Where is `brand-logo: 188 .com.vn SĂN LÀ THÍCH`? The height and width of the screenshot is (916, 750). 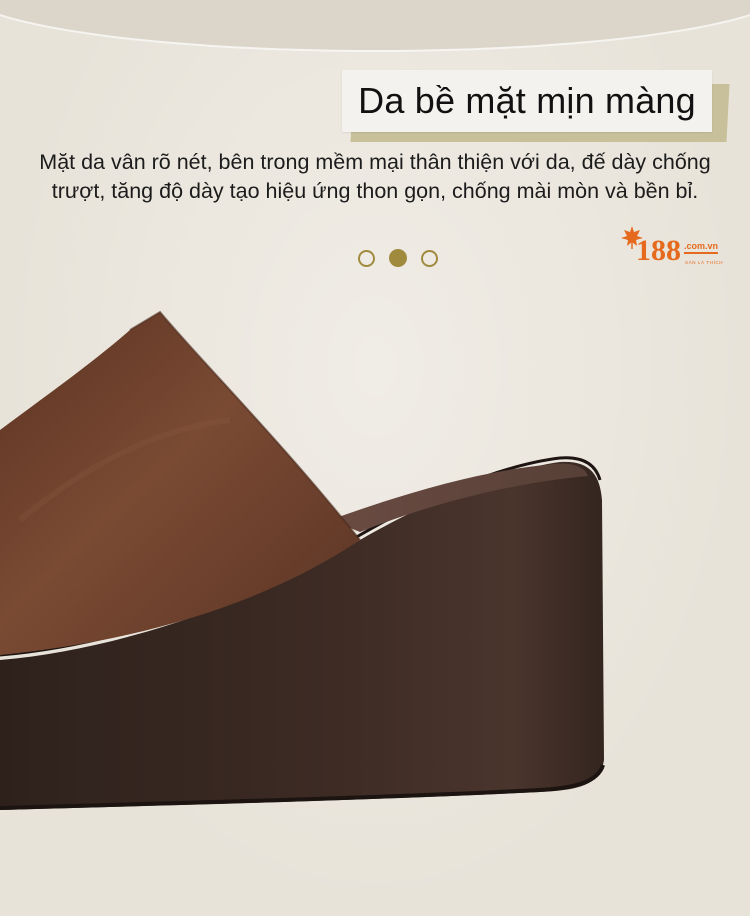 brand-logo: 188 .com.vn SĂN LÀ THÍCH is located at coordinates (676, 247).